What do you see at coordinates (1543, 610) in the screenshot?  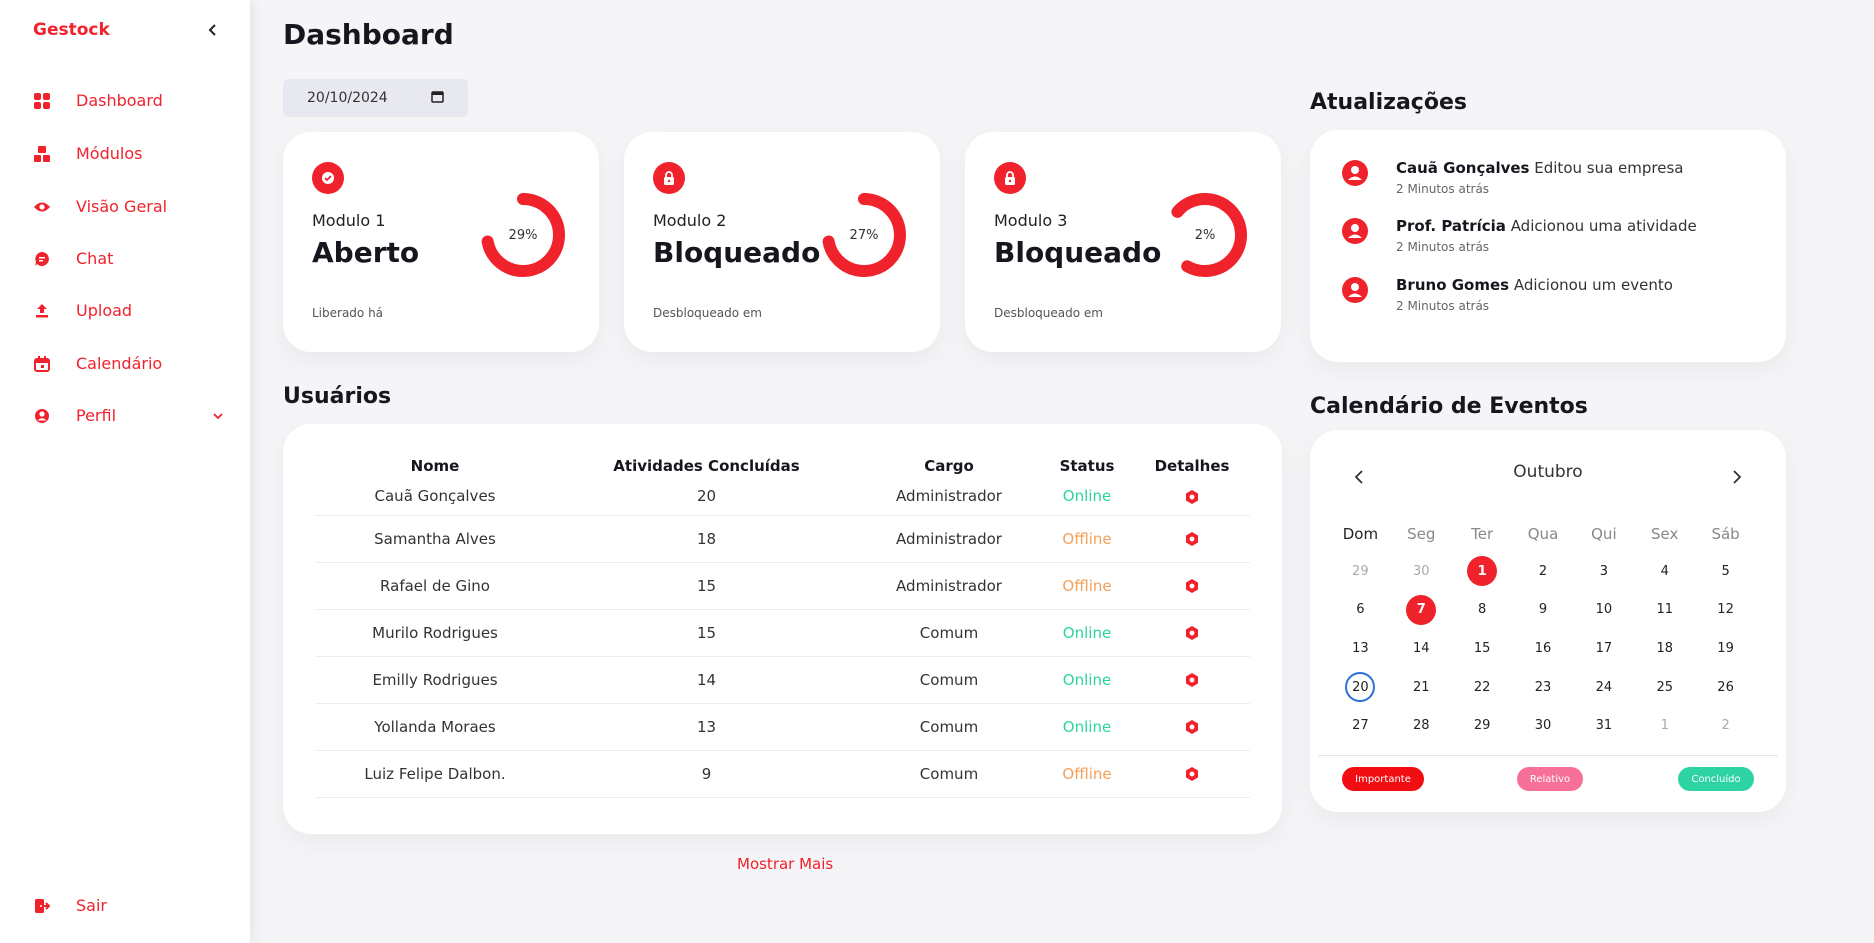 I see `calendar-day: 9` at bounding box center [1543, 610].